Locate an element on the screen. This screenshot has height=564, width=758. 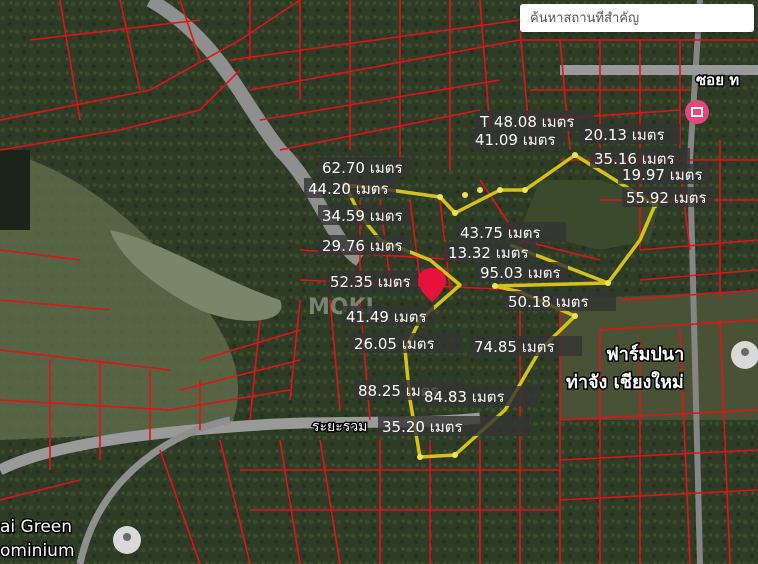
measurement-label: 50.18 เมตร is located at coordinates (560, 301).